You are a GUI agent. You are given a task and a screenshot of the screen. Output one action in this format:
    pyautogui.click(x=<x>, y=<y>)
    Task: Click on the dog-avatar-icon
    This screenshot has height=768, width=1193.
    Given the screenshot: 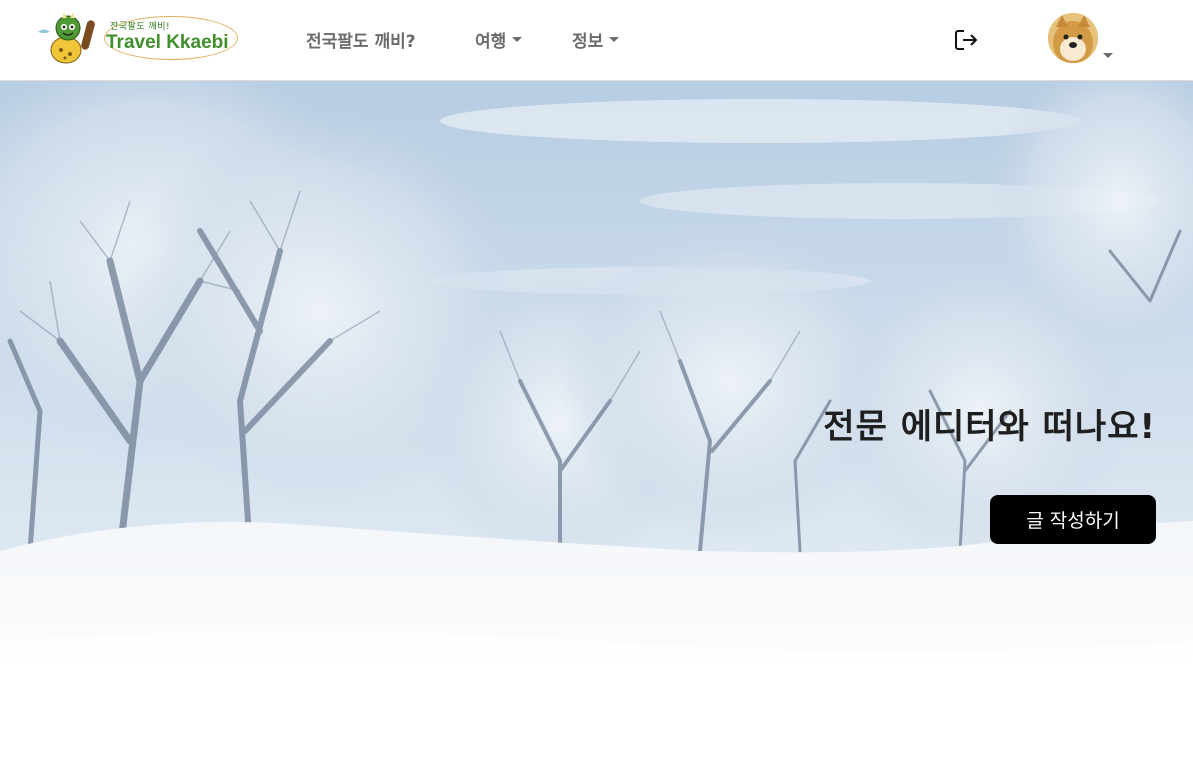 What is the action you would take?
    pyautogui.click(x=1073, y=38)
    